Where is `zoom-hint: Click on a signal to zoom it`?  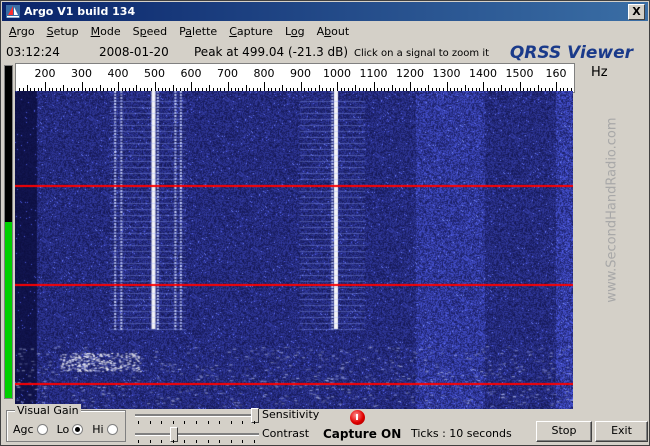 zoom-hint: Click on a signal to zoom it is located at coordinates (422, 53).